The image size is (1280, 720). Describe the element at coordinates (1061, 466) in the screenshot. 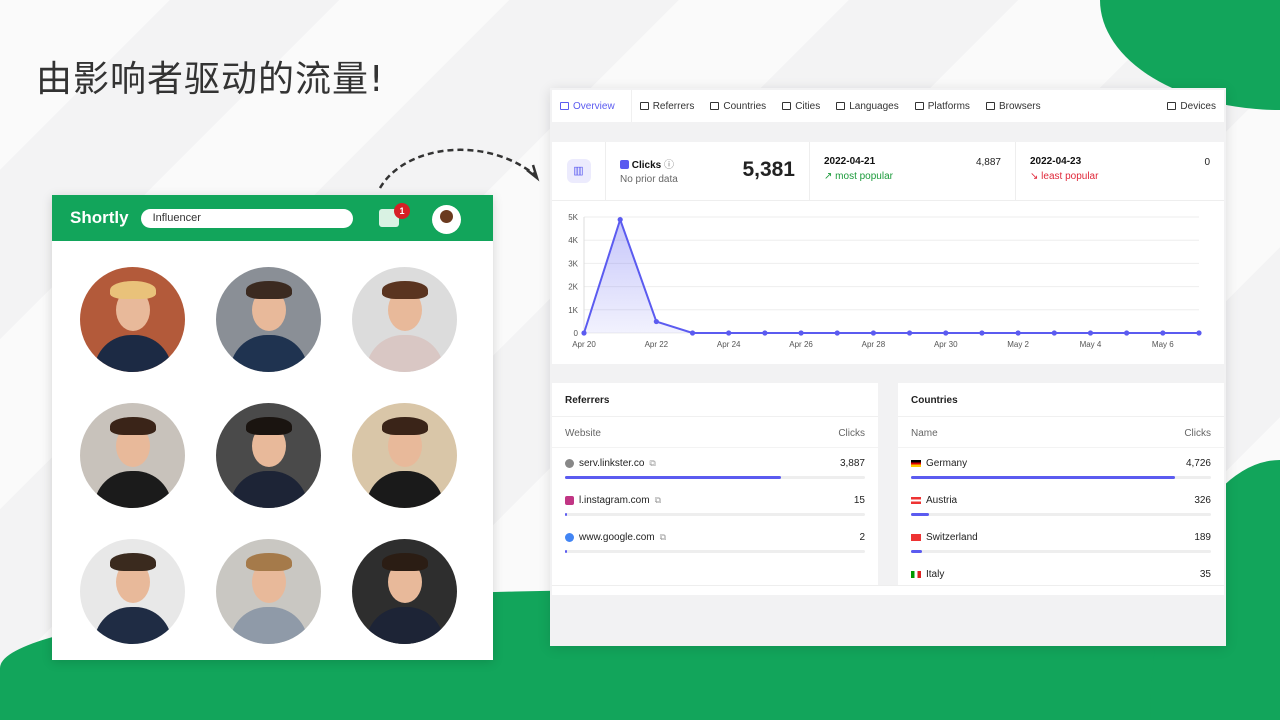

I see `table-row: Germany 4,726` at that location.